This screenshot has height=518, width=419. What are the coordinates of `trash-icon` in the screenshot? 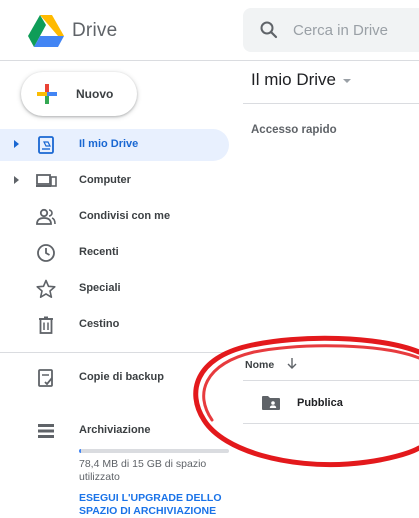 It's located at (46, 325).